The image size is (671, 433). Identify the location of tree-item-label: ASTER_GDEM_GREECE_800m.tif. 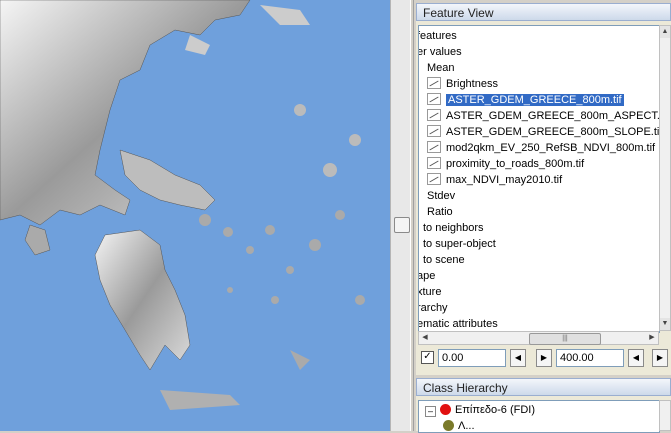
(535, 100).